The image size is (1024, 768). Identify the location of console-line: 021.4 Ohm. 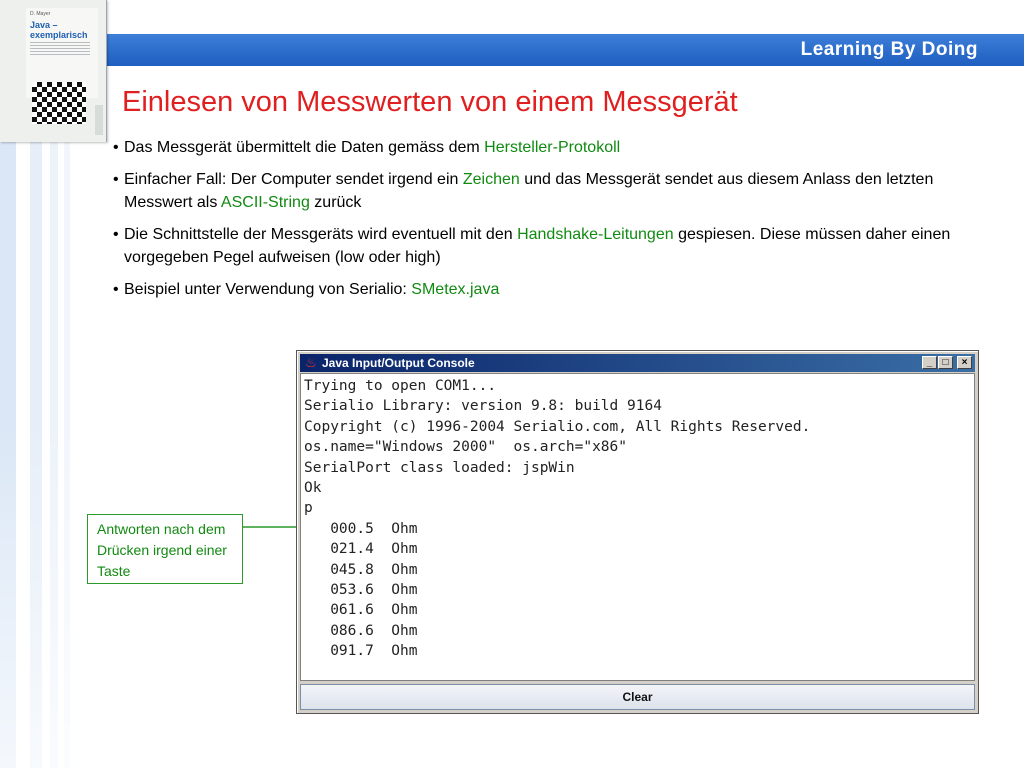
(361, 549).